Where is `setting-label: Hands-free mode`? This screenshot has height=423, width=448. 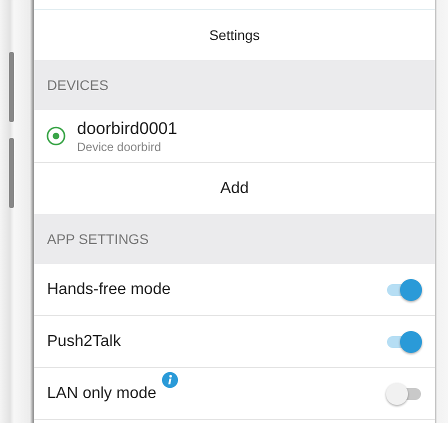 setting-label: Hands-free mode is located at coordinates (109, 289).